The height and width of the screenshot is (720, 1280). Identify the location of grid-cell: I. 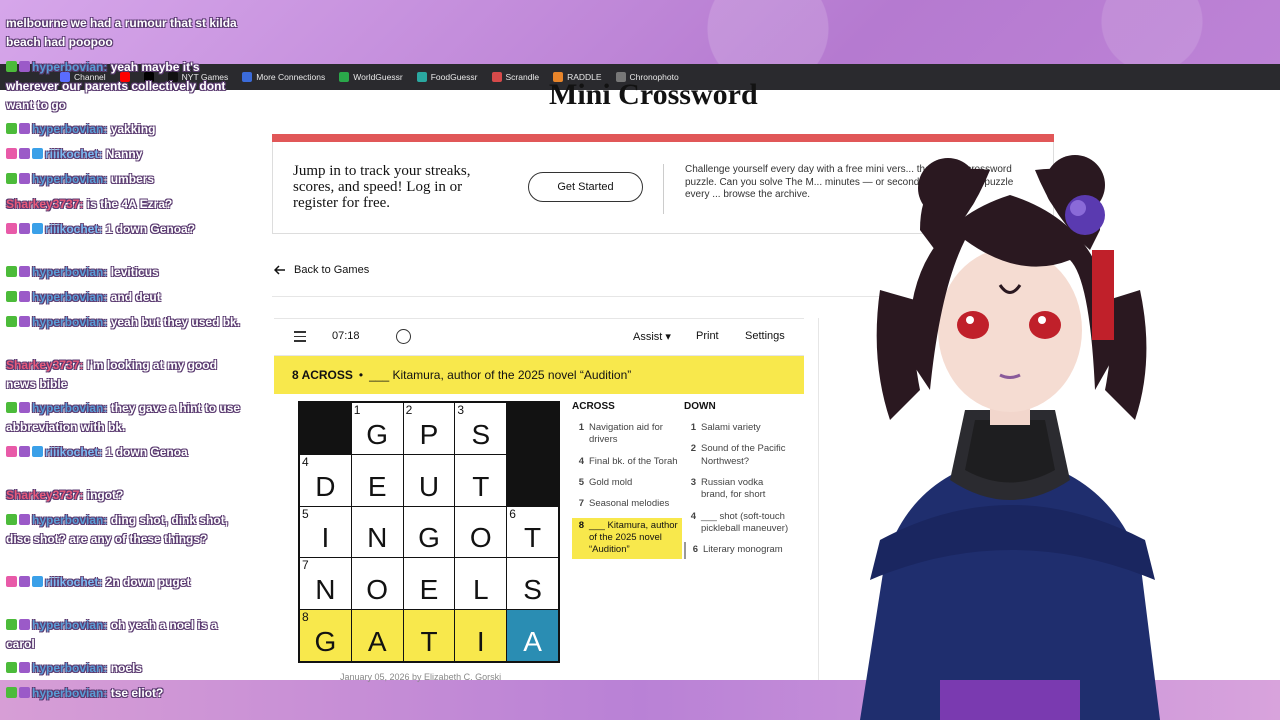
(481, 635).